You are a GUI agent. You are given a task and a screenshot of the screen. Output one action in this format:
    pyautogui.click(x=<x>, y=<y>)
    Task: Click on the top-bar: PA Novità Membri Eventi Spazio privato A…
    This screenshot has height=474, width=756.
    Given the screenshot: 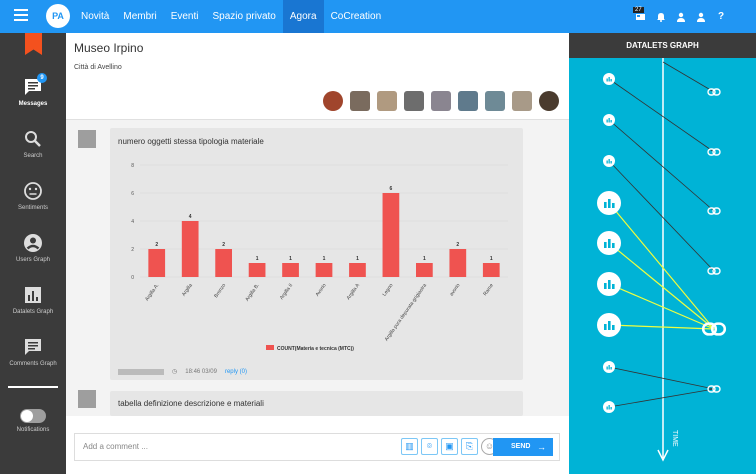 What is the action you would take?
    pyautogui.click(x=378, y=16)
    